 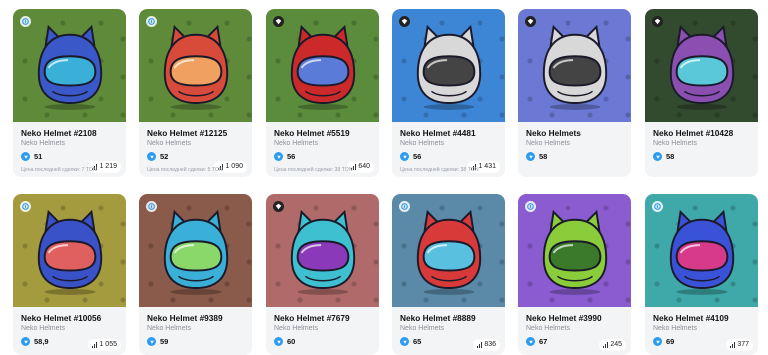 I want to click on price: 60, so click(x=284, y=341).